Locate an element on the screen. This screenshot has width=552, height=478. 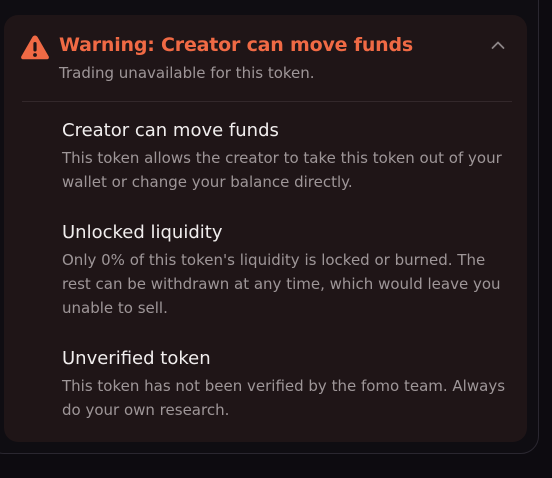
collapse-button is located at coordinates (498, 45).